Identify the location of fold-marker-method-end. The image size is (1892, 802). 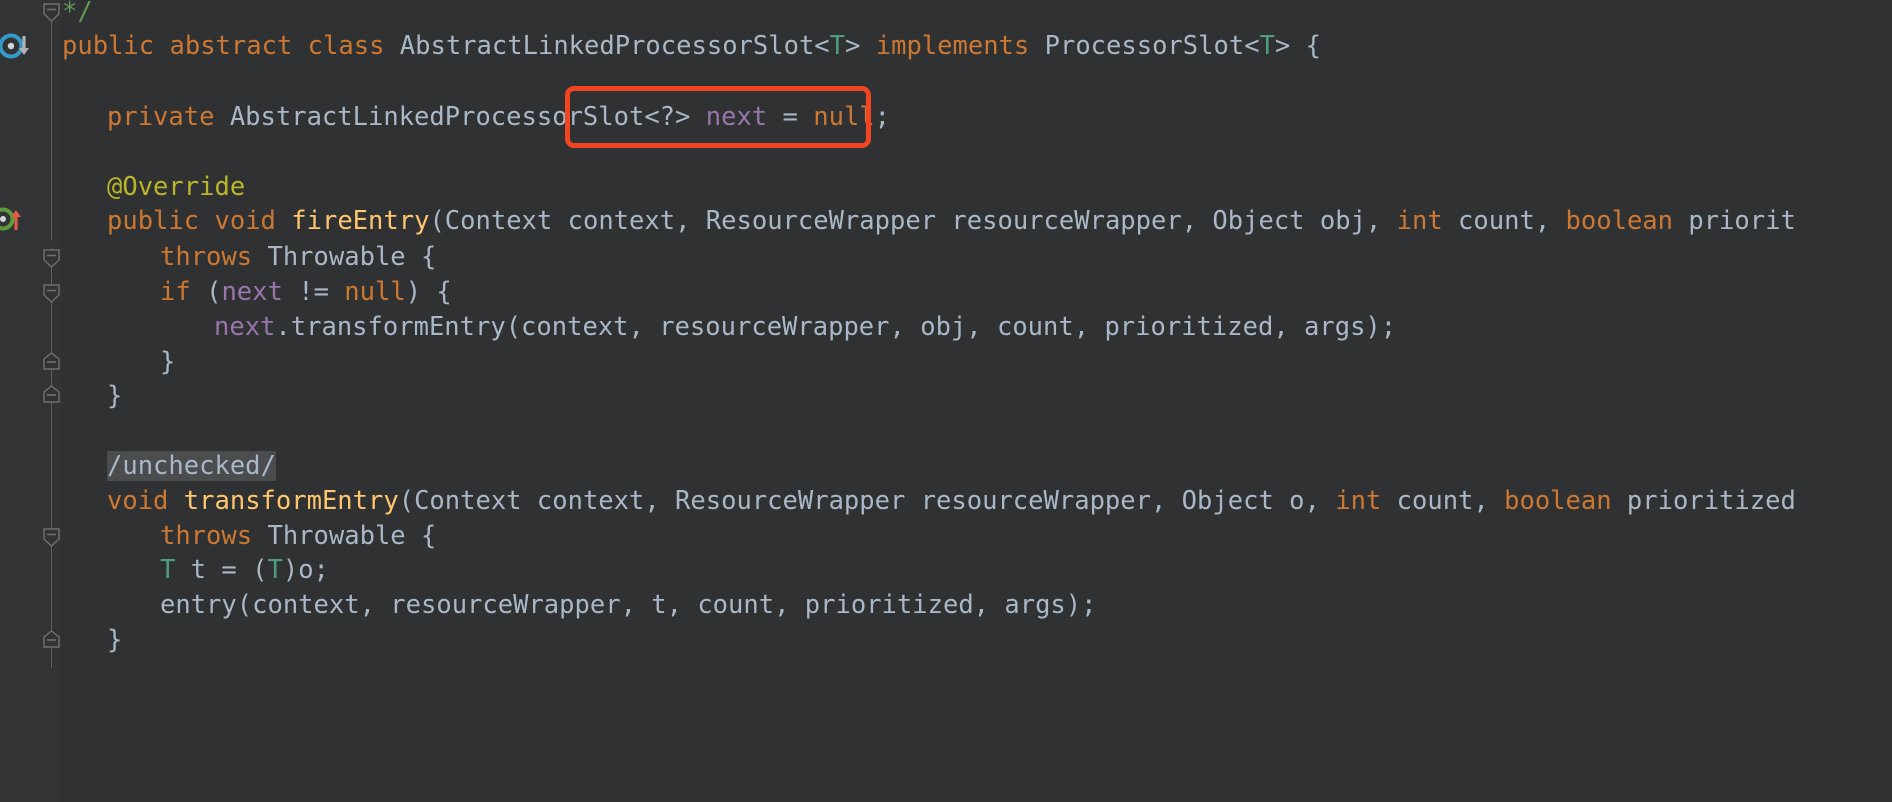
(51, 394).